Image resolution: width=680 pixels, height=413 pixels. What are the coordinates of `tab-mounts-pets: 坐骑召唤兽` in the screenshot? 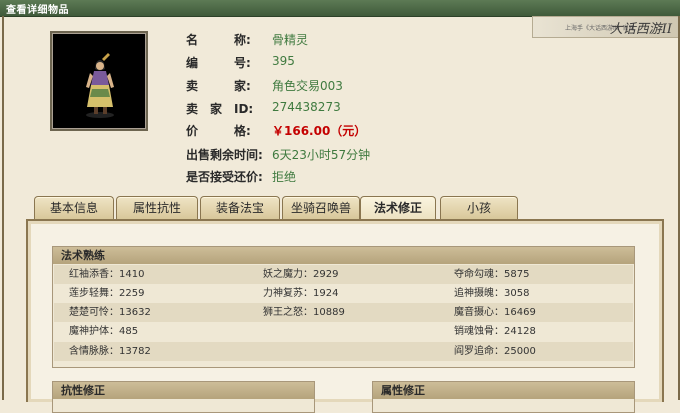 It's located at (321, 207).